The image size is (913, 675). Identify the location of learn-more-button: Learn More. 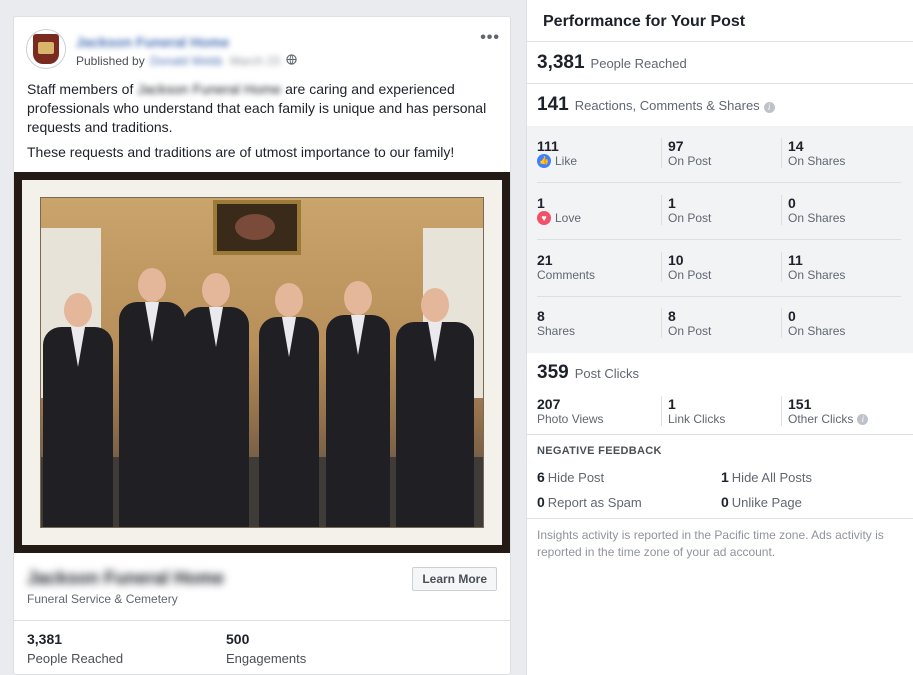
(454, 579).